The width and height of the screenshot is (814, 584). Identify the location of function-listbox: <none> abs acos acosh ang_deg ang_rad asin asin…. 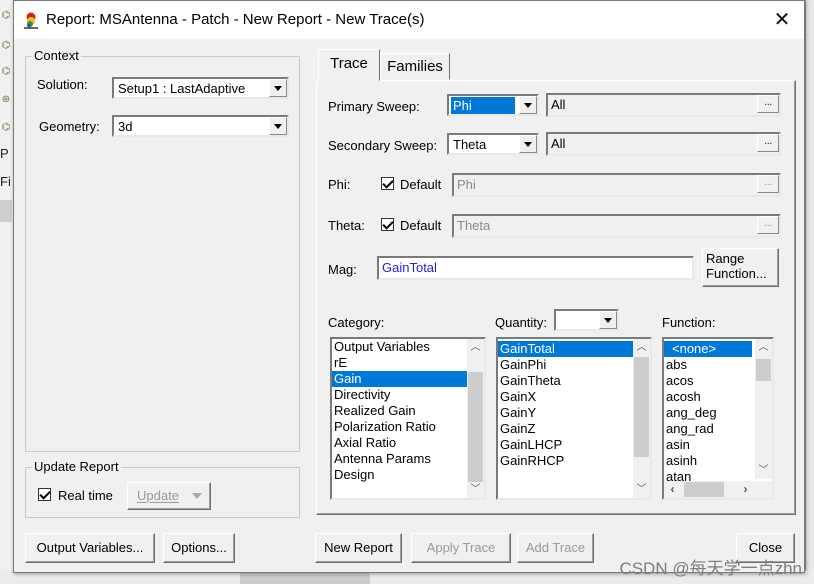
(718, 418).